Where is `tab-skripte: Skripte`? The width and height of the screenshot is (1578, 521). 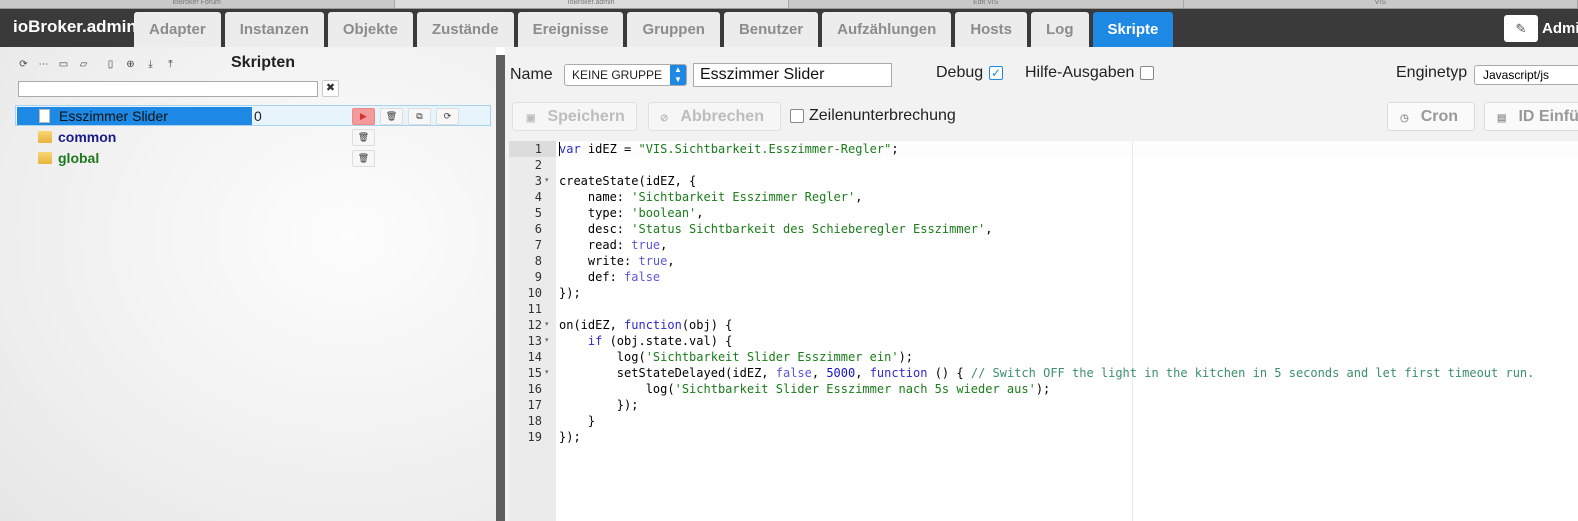 tab-skripte: Skripte is located at coordinates (1133, 29).